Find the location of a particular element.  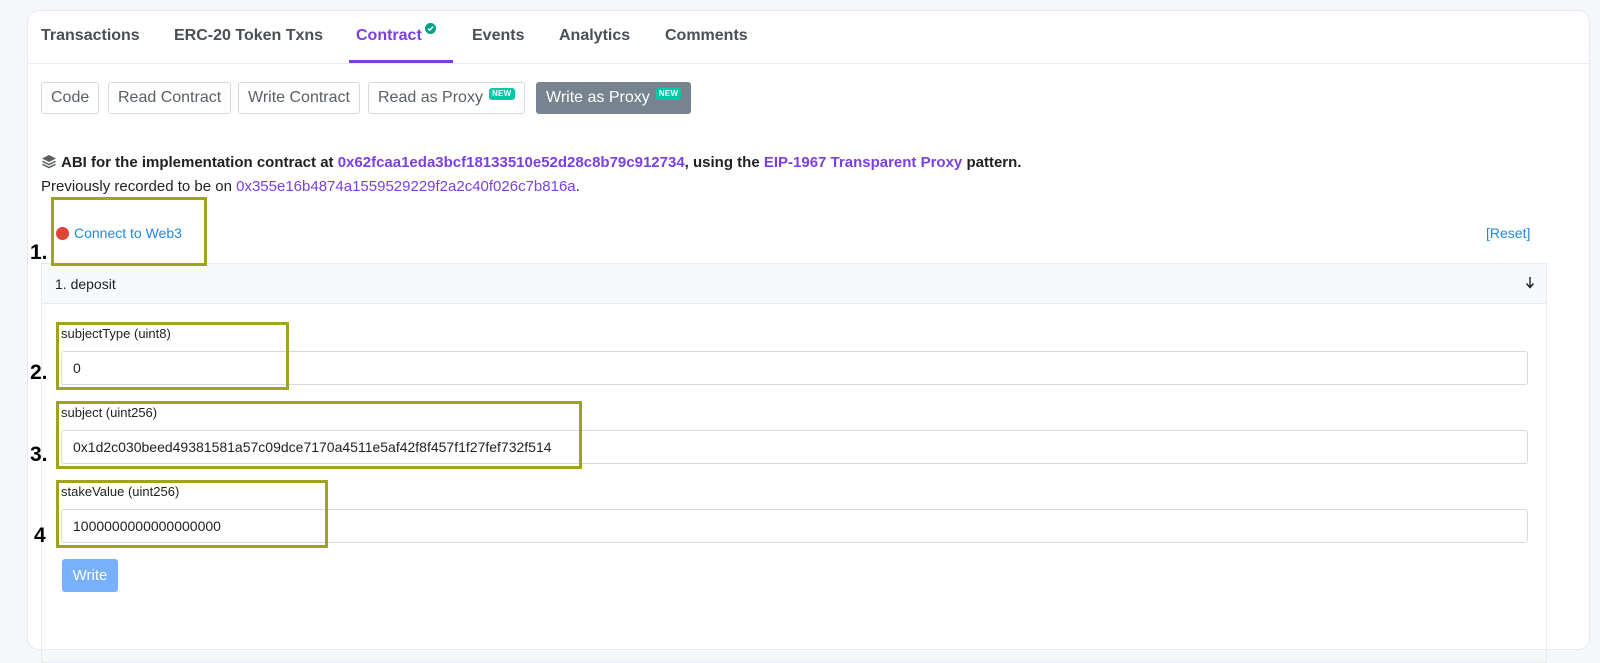

step-label-2: 2. is located at coordinates (39, 372).